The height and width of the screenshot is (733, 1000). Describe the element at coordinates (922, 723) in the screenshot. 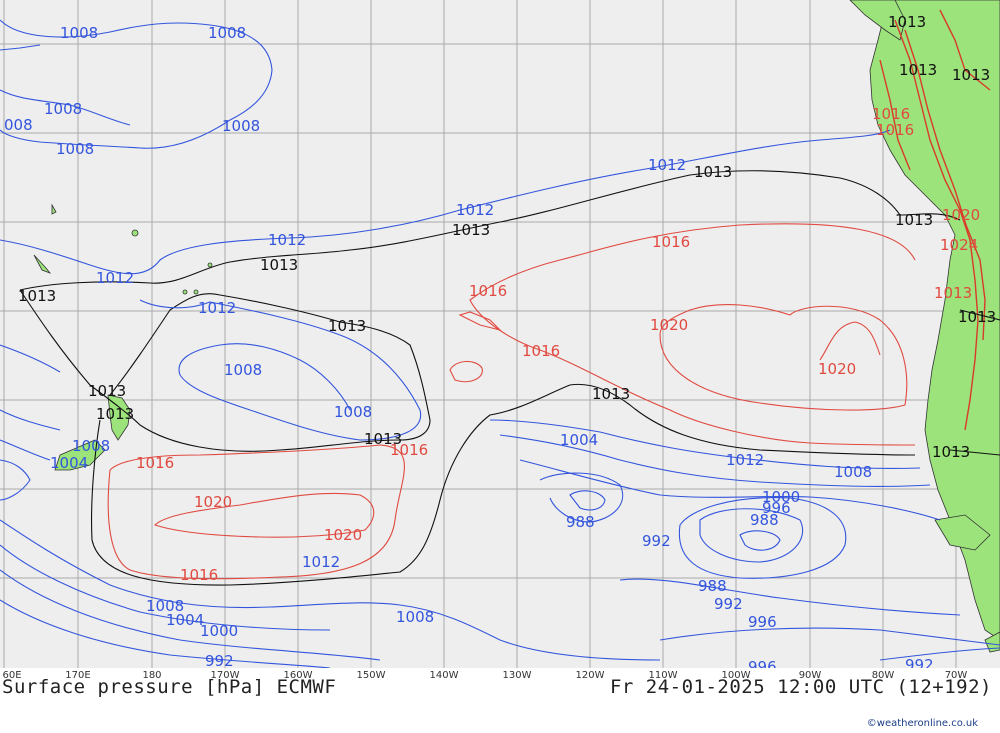

I see `credit-link: ©weatheronline.co.uk` at that location.